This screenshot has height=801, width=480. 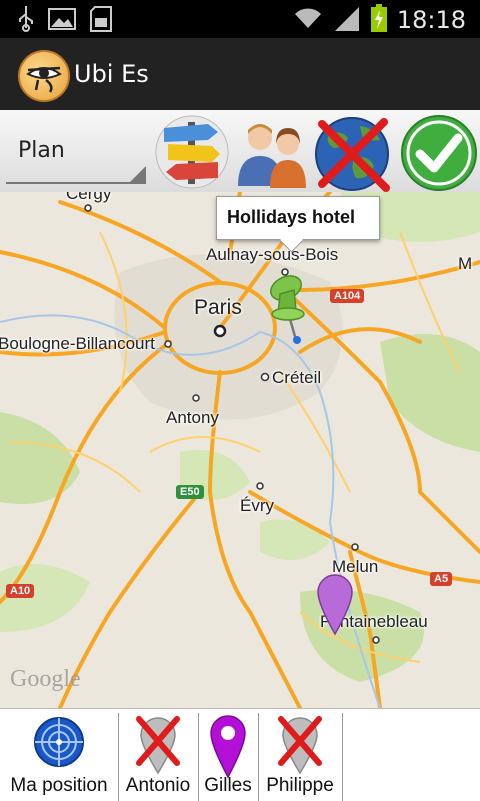 What do you see at coordinates (291, 217) in the screenshot?
I see `callout-title: Hollidays hotel` at bounding box center [291, 217].